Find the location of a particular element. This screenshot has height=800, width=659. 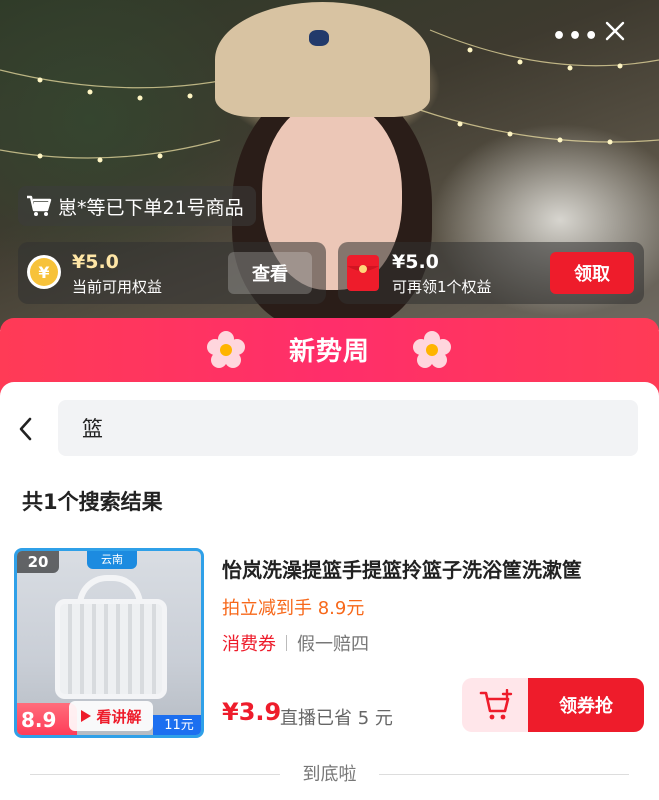

flower-icon is located at coordinates (432, 349).